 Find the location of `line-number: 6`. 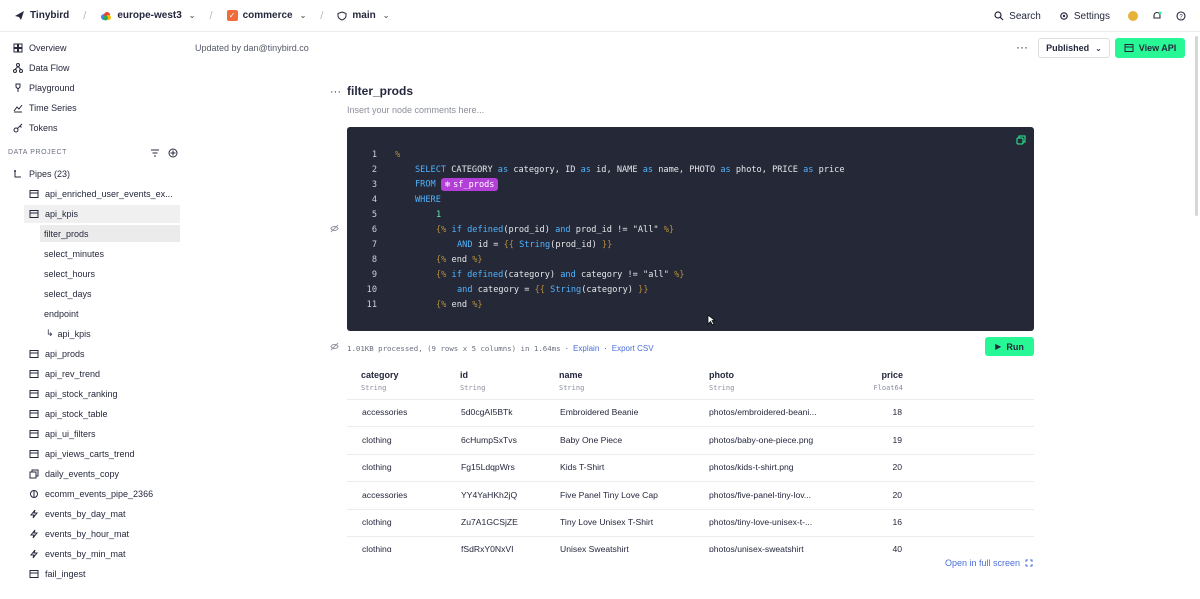

line-number: 6 is located at coordinates (374, 229).